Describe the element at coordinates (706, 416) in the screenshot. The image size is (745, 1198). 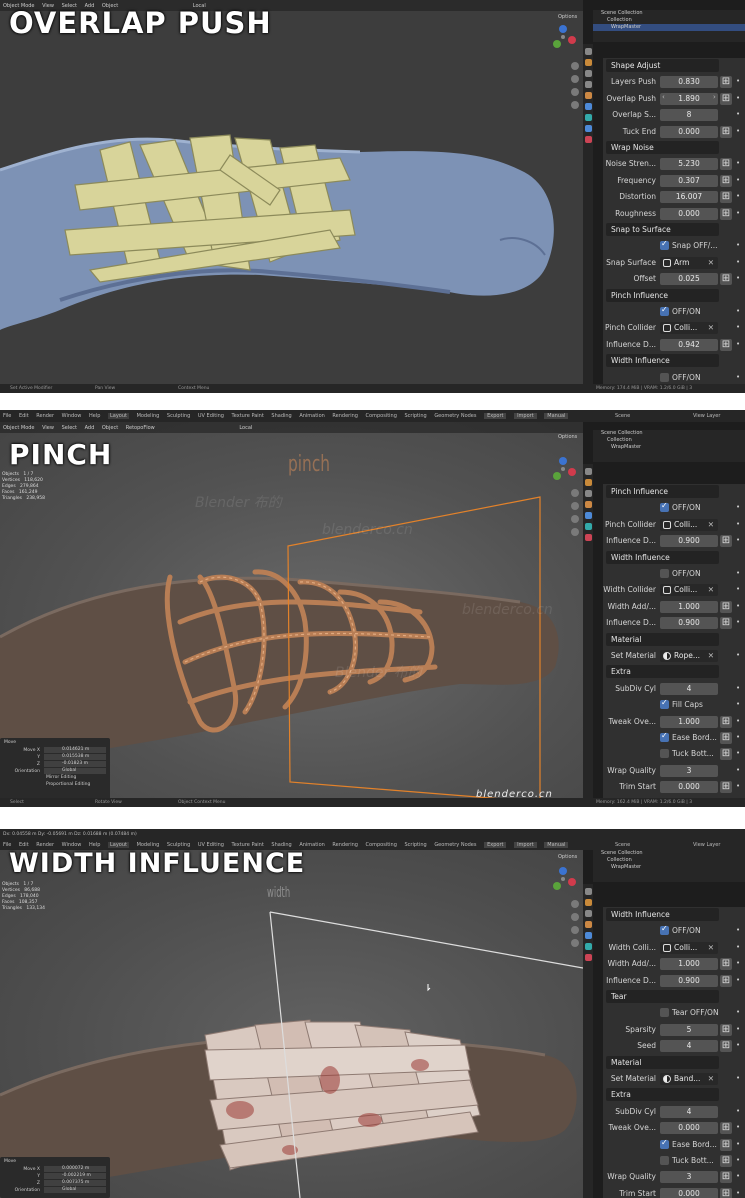
I see `view-layer-selector: View Layer` at that location.